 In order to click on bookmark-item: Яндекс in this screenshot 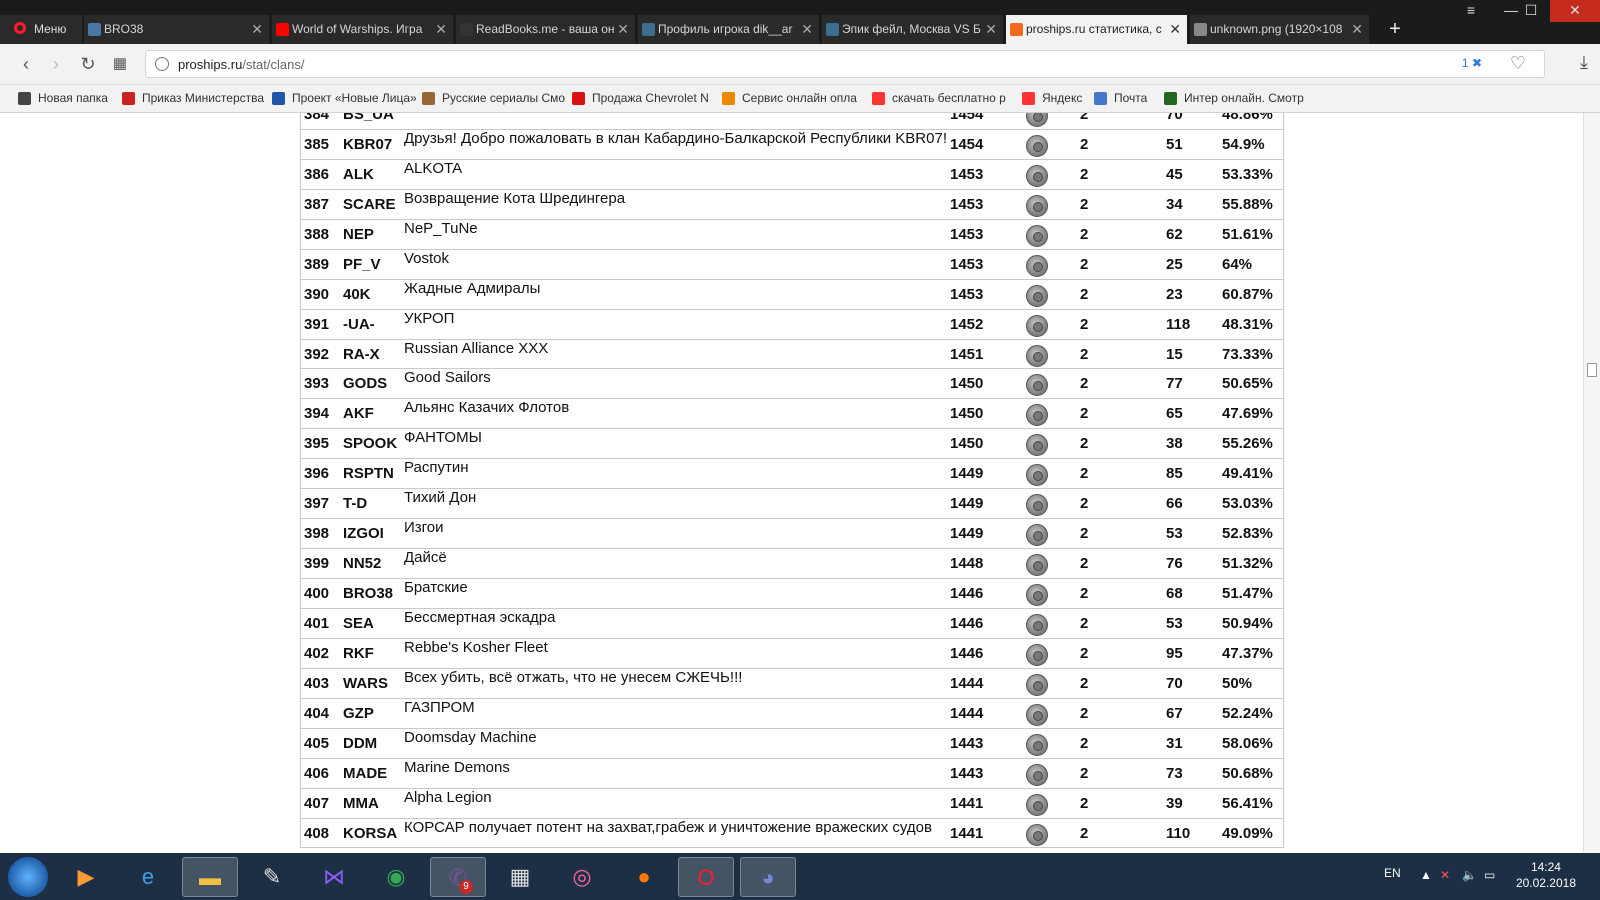, I will do `click(1056, 98)`.